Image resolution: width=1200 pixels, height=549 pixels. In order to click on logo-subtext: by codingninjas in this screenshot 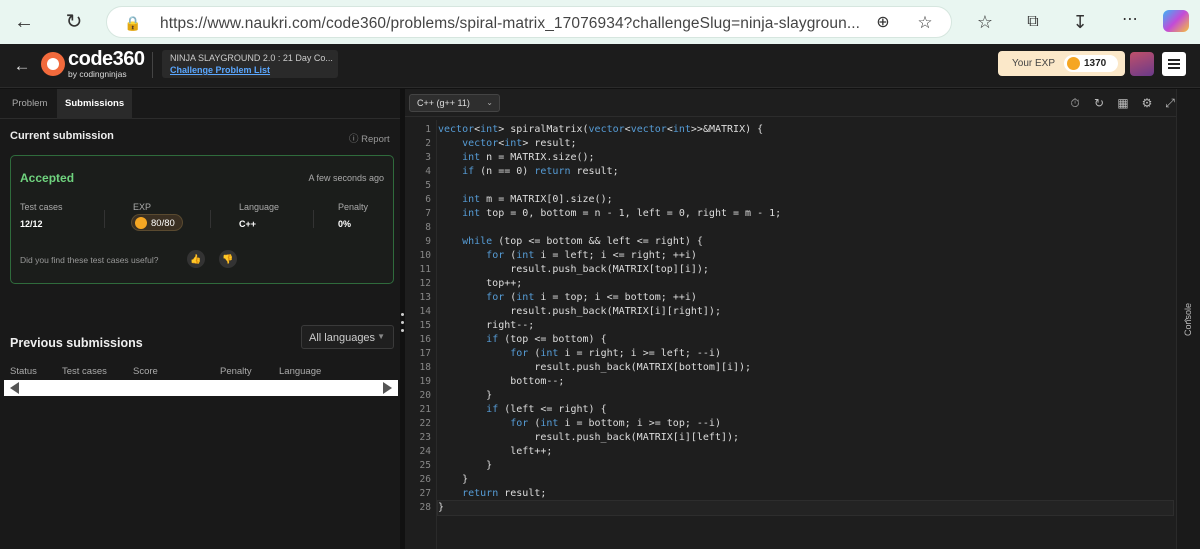, I will do `click(97, 74)`.